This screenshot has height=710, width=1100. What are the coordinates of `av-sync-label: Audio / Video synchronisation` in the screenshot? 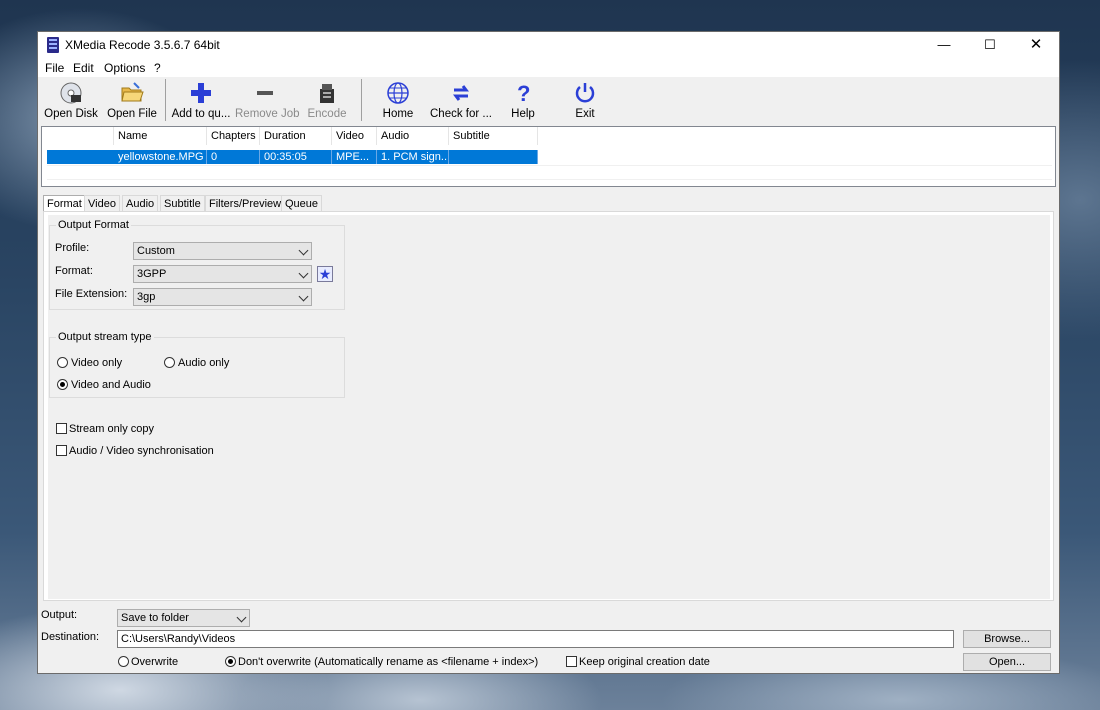 It's located at (141, 451).